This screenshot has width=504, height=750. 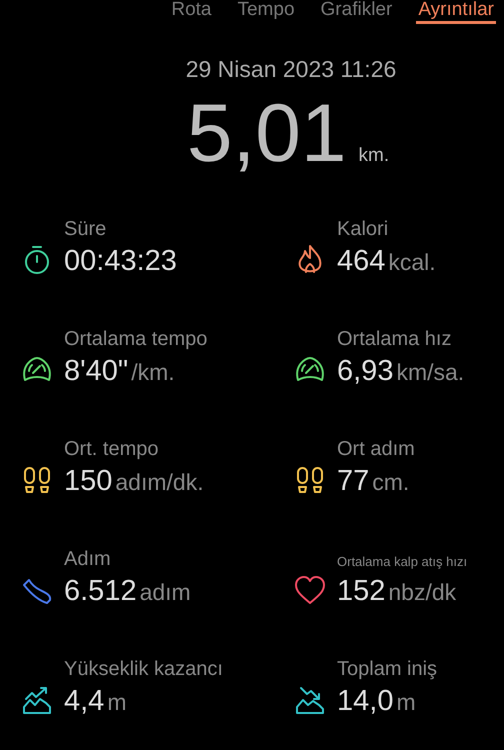 I want to click on stat-value: 6.512, so click(x=100, y=591).